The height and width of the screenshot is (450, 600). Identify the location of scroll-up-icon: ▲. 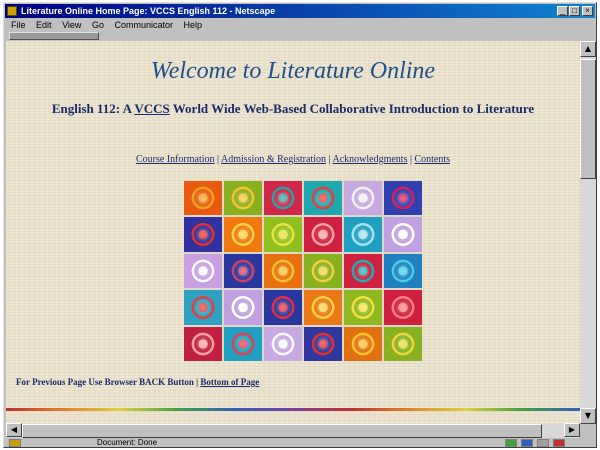
(588, 49).